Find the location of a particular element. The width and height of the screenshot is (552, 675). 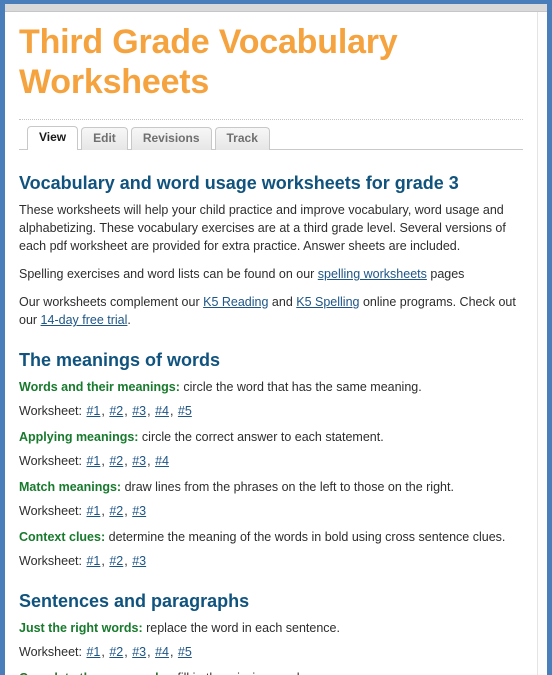

page-title: Third Grade Vocabulary Worksheets is located at coordinates (208, 62).